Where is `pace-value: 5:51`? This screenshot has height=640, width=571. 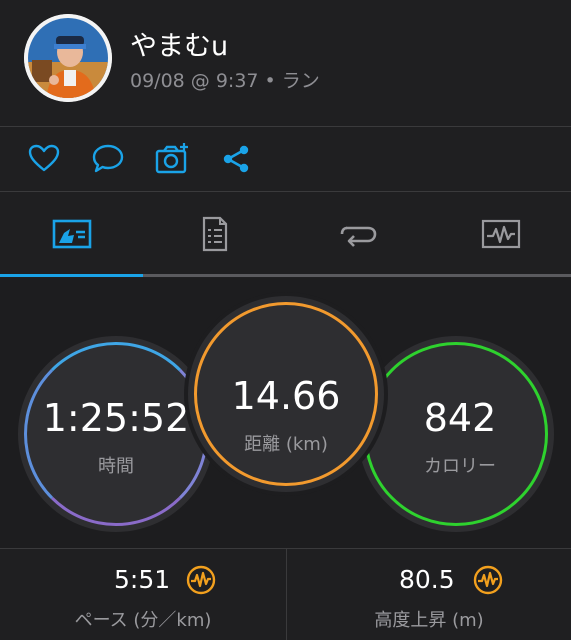 pace-value: 5:51 is located at coordinates (142, 579).